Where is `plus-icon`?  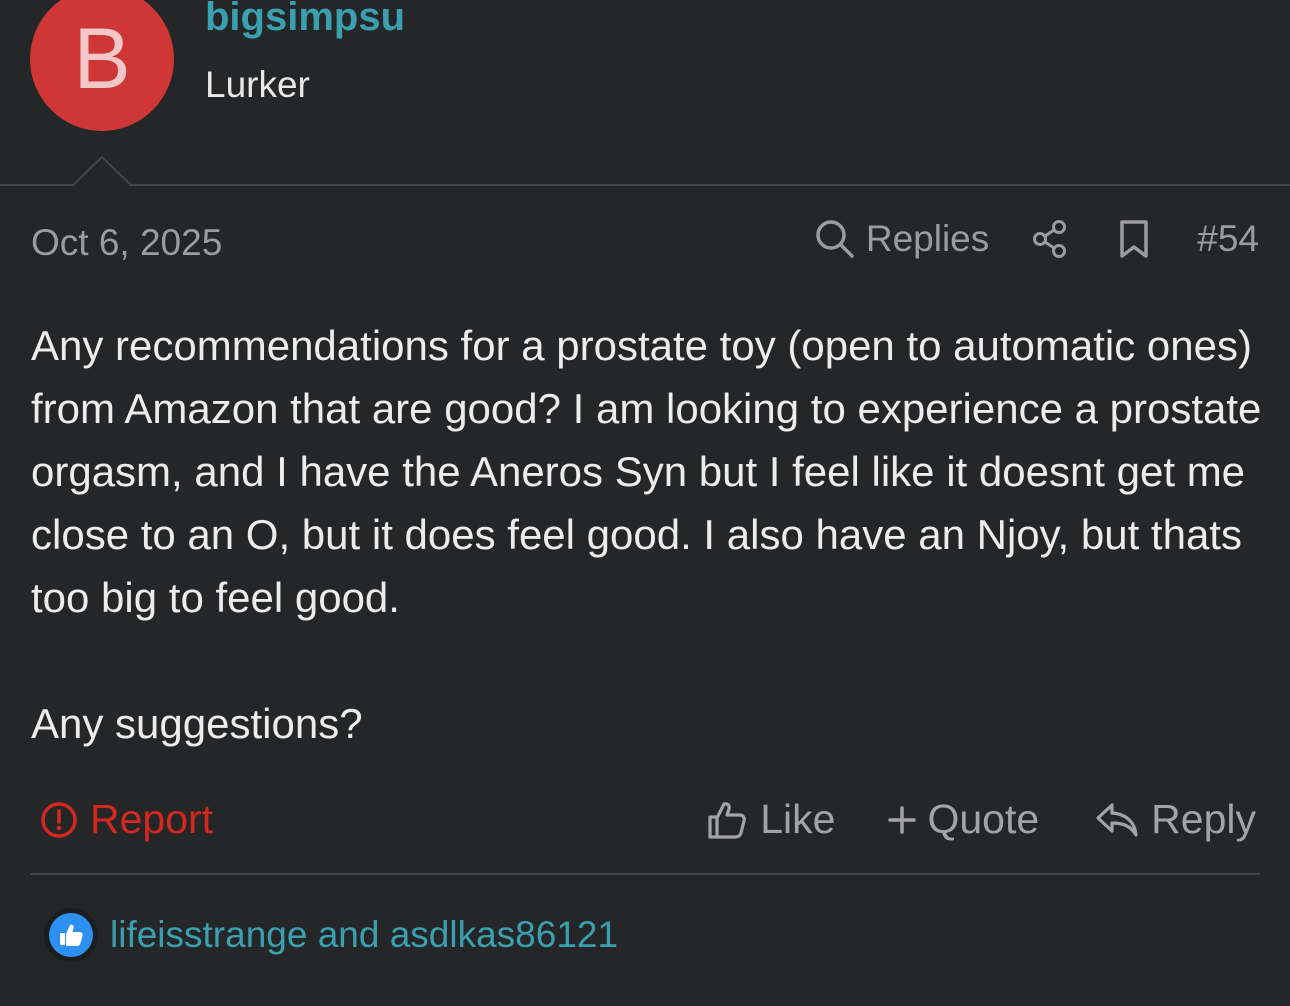 plus-icon is located at coordinates (902, 819).